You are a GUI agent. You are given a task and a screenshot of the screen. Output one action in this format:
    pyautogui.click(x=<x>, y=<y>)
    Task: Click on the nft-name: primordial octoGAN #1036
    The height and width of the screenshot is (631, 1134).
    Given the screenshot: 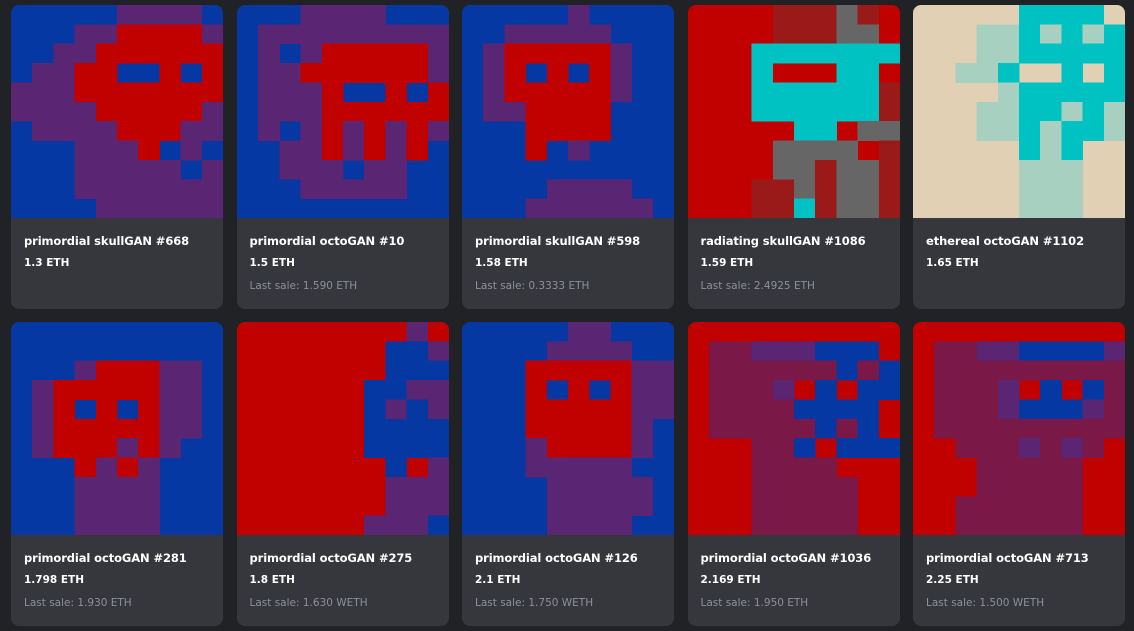 What is the action you would take?
    pyautogui.click(x=794, y=558)
    